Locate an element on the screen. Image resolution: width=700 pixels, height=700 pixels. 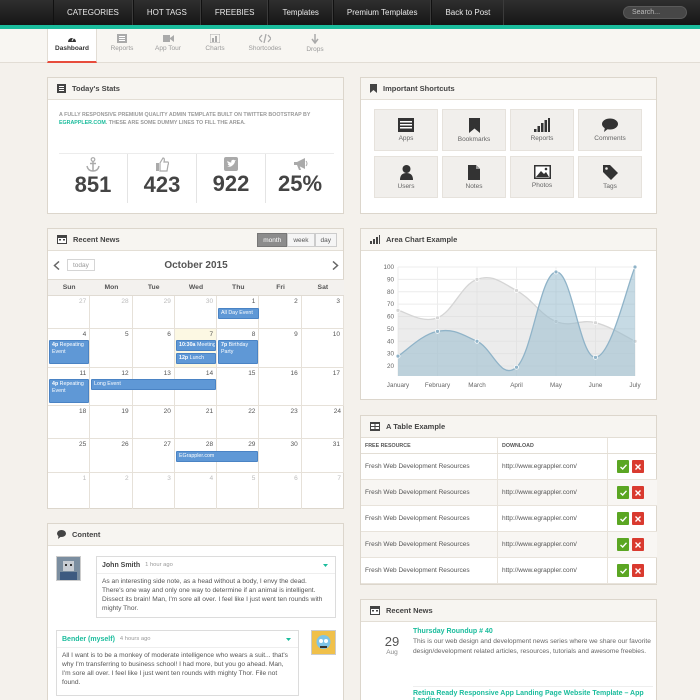
calendar-event-meeting: 10:30a Meeting is located at coordinates (196, 345).